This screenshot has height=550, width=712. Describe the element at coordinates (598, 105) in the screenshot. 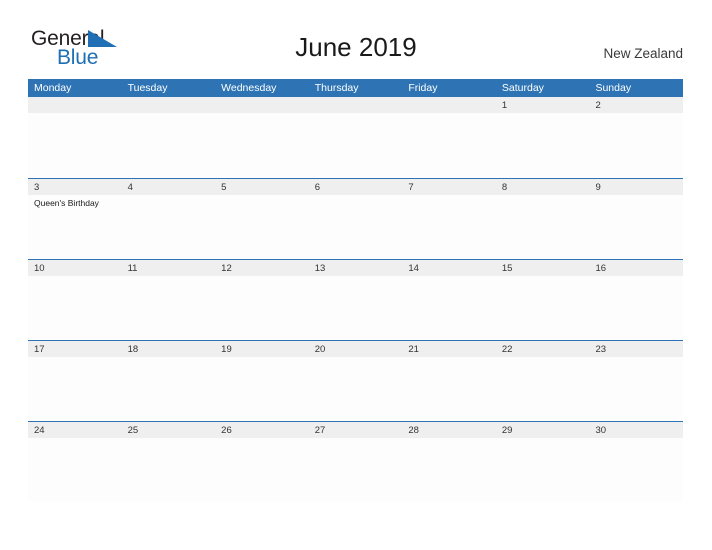

I see `day-number: 2` at that location.